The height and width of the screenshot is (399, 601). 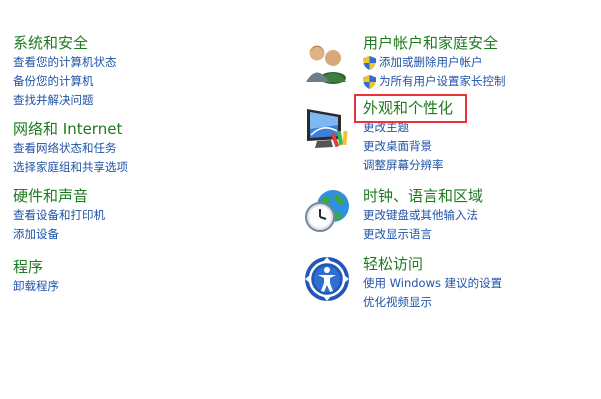 What do you see at coordinates (70, 167) in the screenshot?
I see `link-homegroup-sharing: 选择家庭组和共享选项` at bounding box center [70, 167].